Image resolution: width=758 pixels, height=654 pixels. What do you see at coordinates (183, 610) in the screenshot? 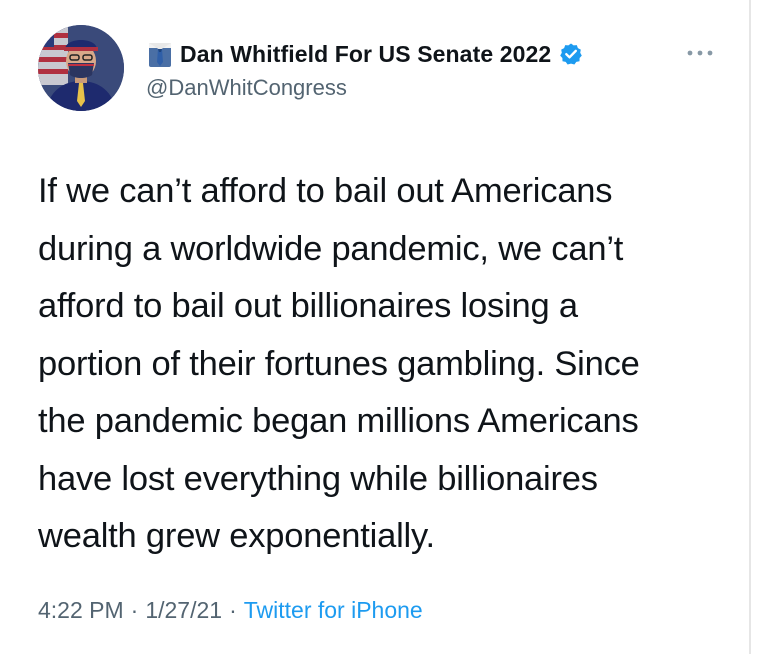
I see `tweet-date: 1/27/21` at bounding box center [183, 610].